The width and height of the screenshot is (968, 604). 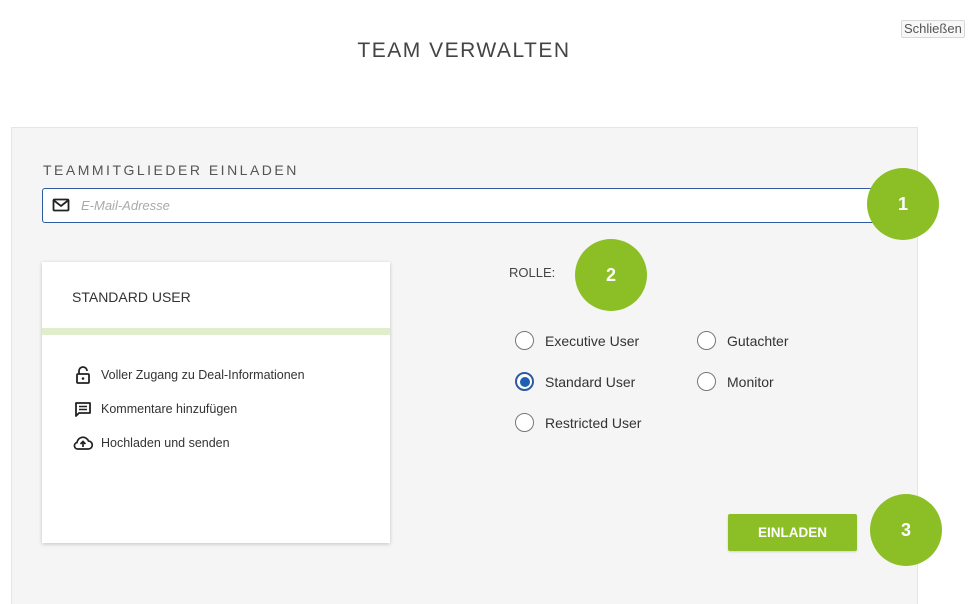 I want to click on permission-item: Voller Zugang zu Deal-Informationen, so click(x=189, y=375).